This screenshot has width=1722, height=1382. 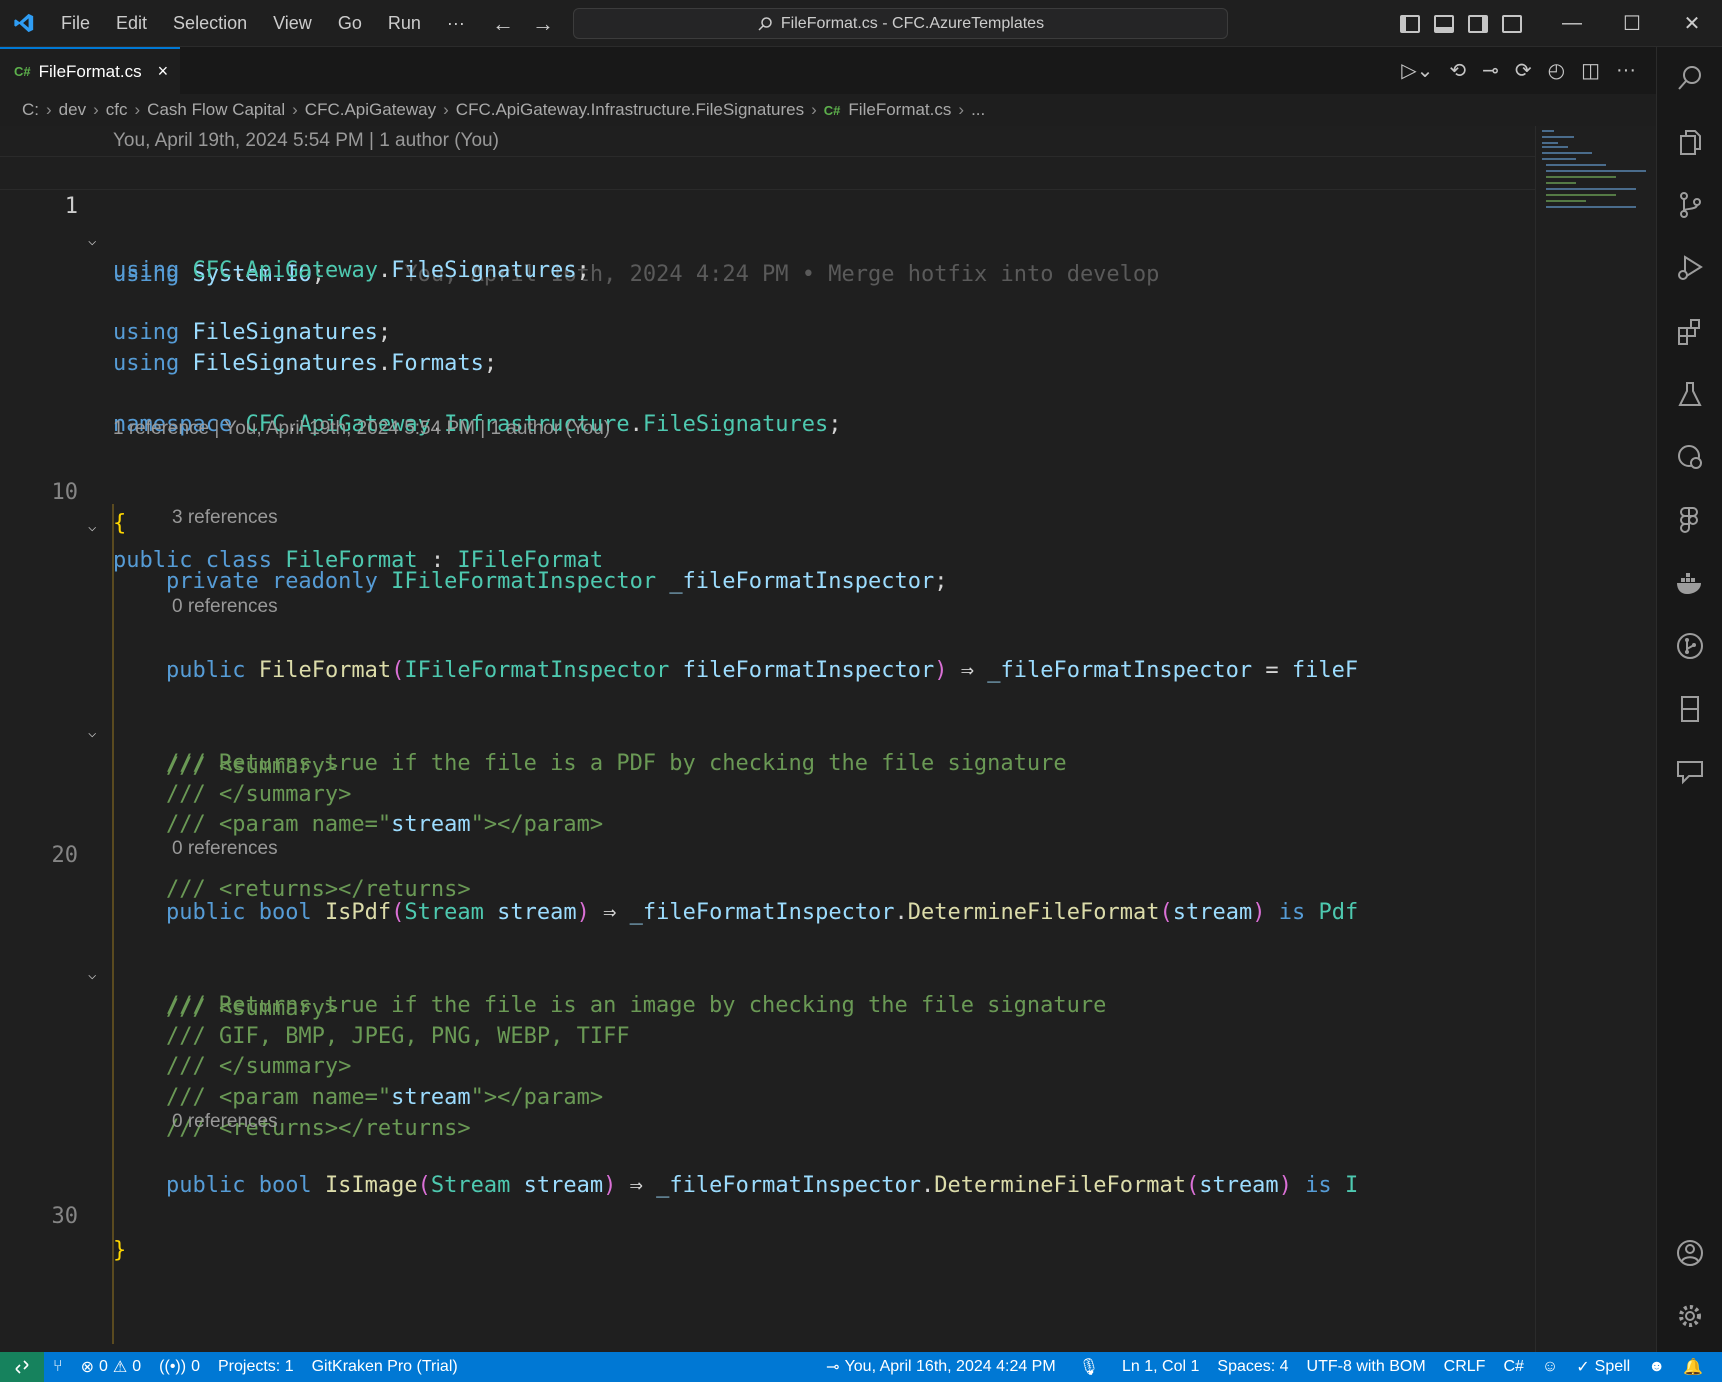 I want to click on codelens-ctor-references: 0 references, so click(x=225, y=607).